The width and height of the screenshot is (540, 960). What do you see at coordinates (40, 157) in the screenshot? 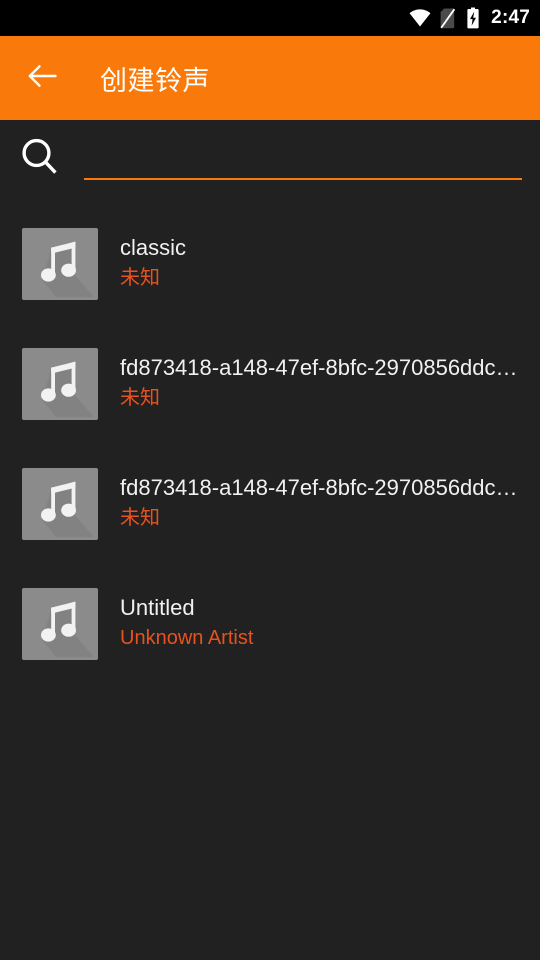
I see `search-icon` at bounding box center [40, 157].